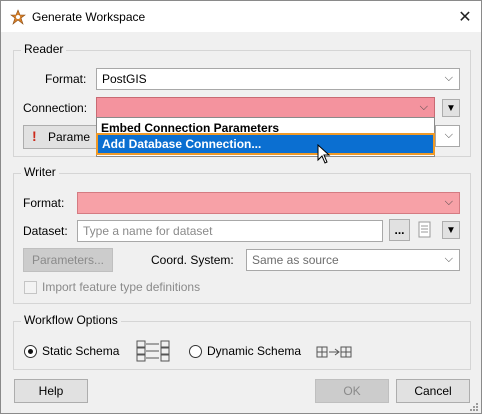 The height and width of the screenshot is (415, 482). Describe the element at coordinates (353, 260) in the screenshot. I see `coord-system-select: Same as source ⌵` at that location.